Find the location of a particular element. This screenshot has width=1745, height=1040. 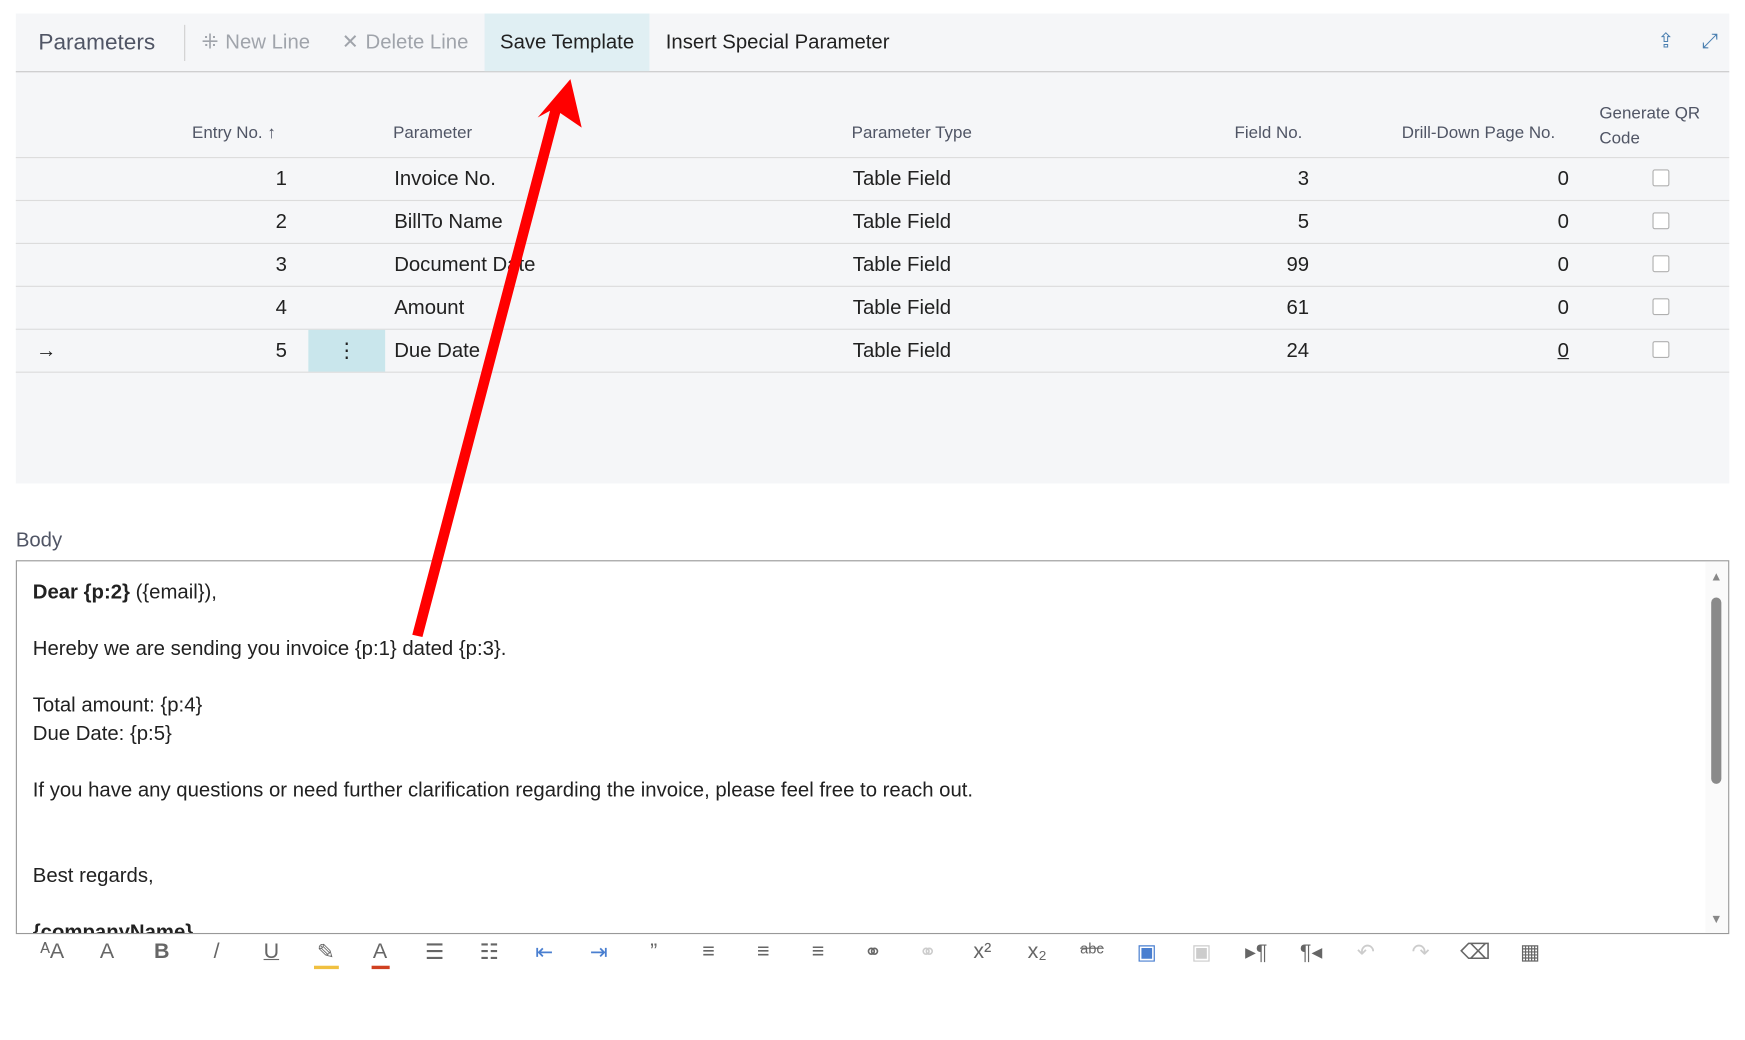

annotation-arrow is located at coordinates (497, 358).